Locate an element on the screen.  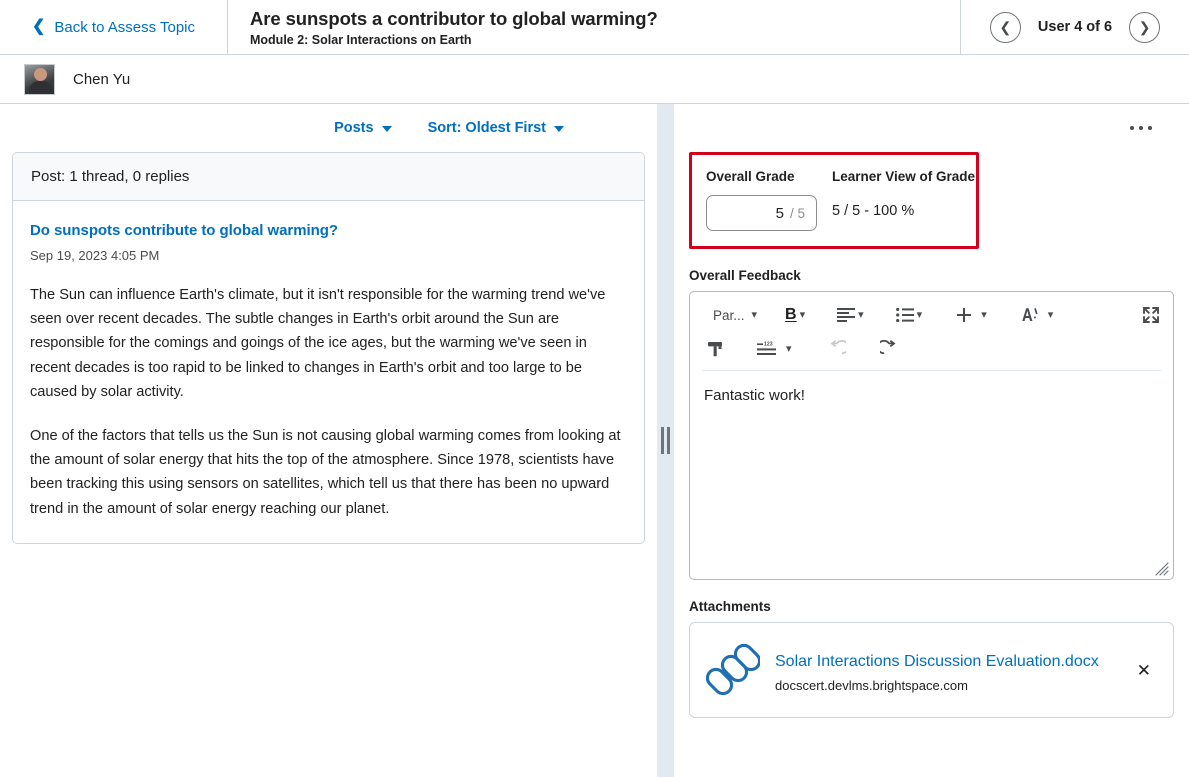
numbered-list-button: 123 ▾ is located at coordinates (774, 349).